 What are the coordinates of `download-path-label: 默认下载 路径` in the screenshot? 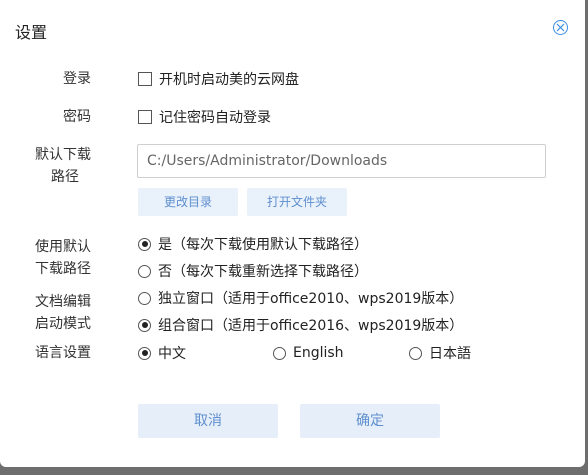 It's located at (51, 166).